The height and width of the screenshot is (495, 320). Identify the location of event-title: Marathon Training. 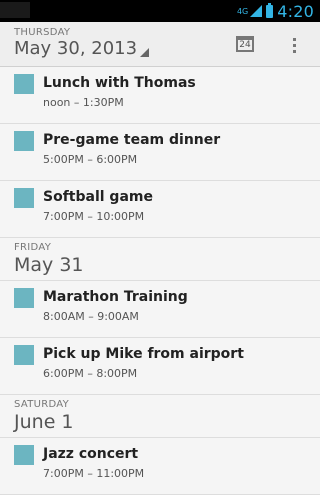
(115, 297).